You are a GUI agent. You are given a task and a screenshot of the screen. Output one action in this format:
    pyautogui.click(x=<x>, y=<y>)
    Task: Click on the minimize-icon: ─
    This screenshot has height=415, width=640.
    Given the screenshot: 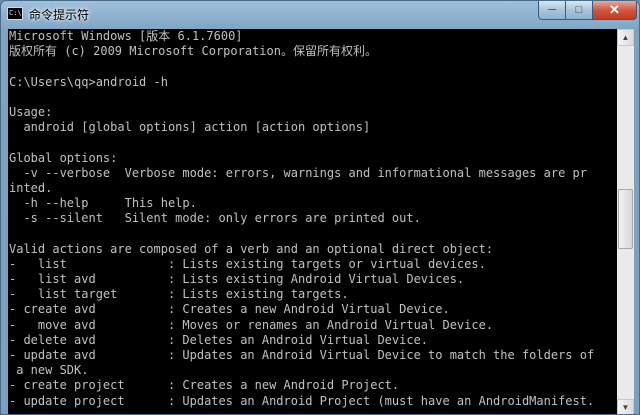 What is the action you would take?
    pyautogui.click(x=552, y=10)
    